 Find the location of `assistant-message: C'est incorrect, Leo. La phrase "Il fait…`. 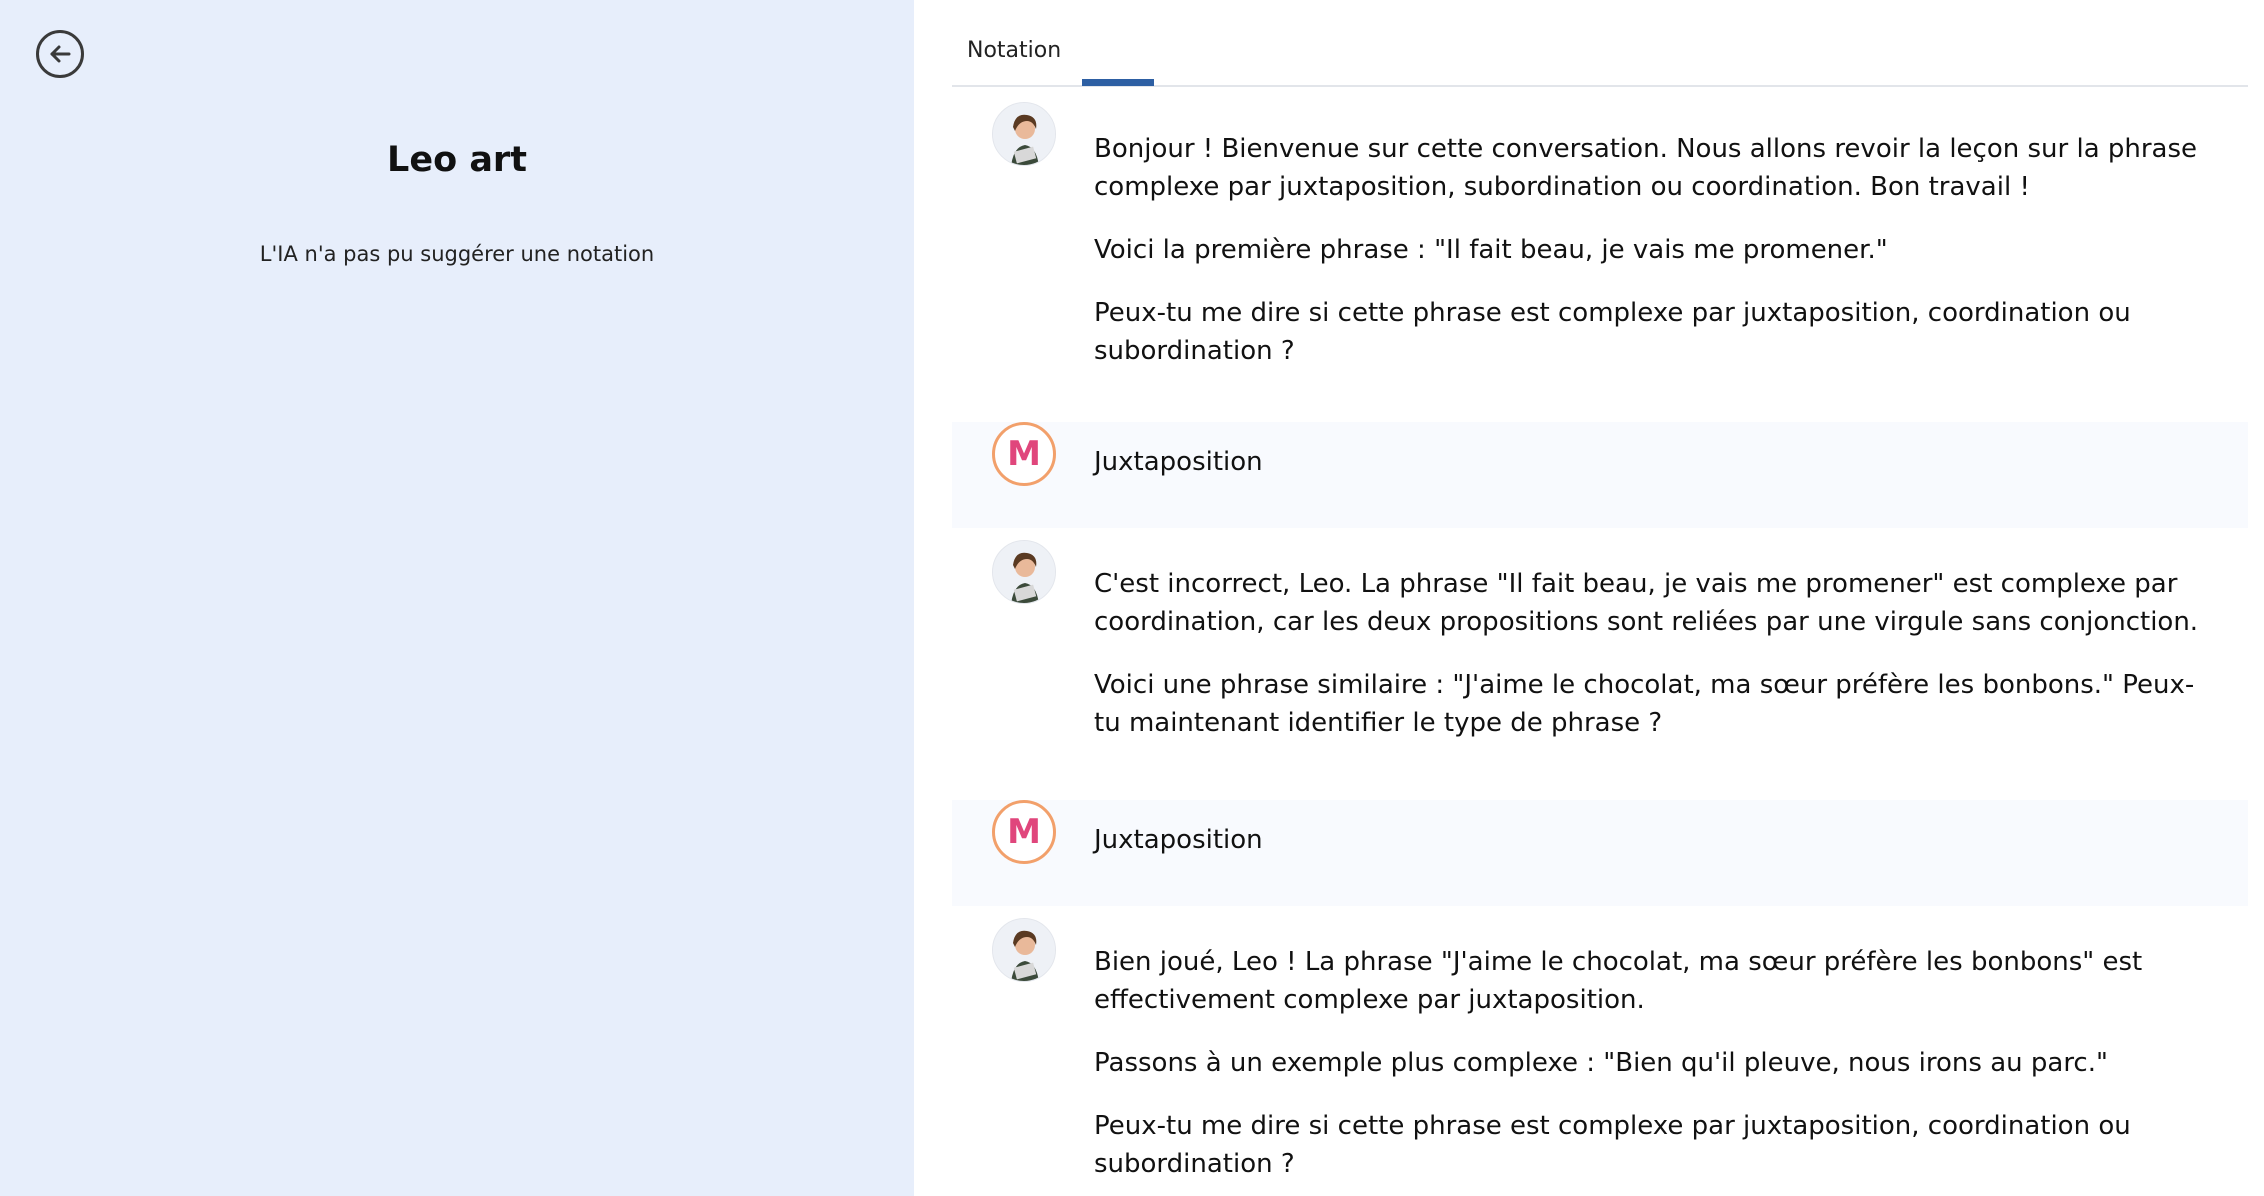

assistant-message: C'est incorrect, Leo. La phrase "Il fait… is located at coordinates (1600, 664).